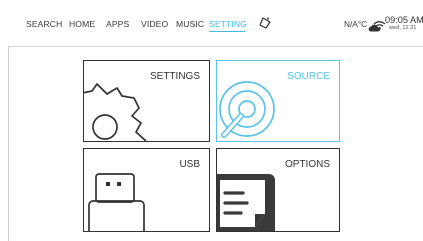 The width and height of the screenshot is (423, 241). What do you see at coordinates (265, 25) in the screenshot?
I see `clean-icon` at bounding box center [265, 25].